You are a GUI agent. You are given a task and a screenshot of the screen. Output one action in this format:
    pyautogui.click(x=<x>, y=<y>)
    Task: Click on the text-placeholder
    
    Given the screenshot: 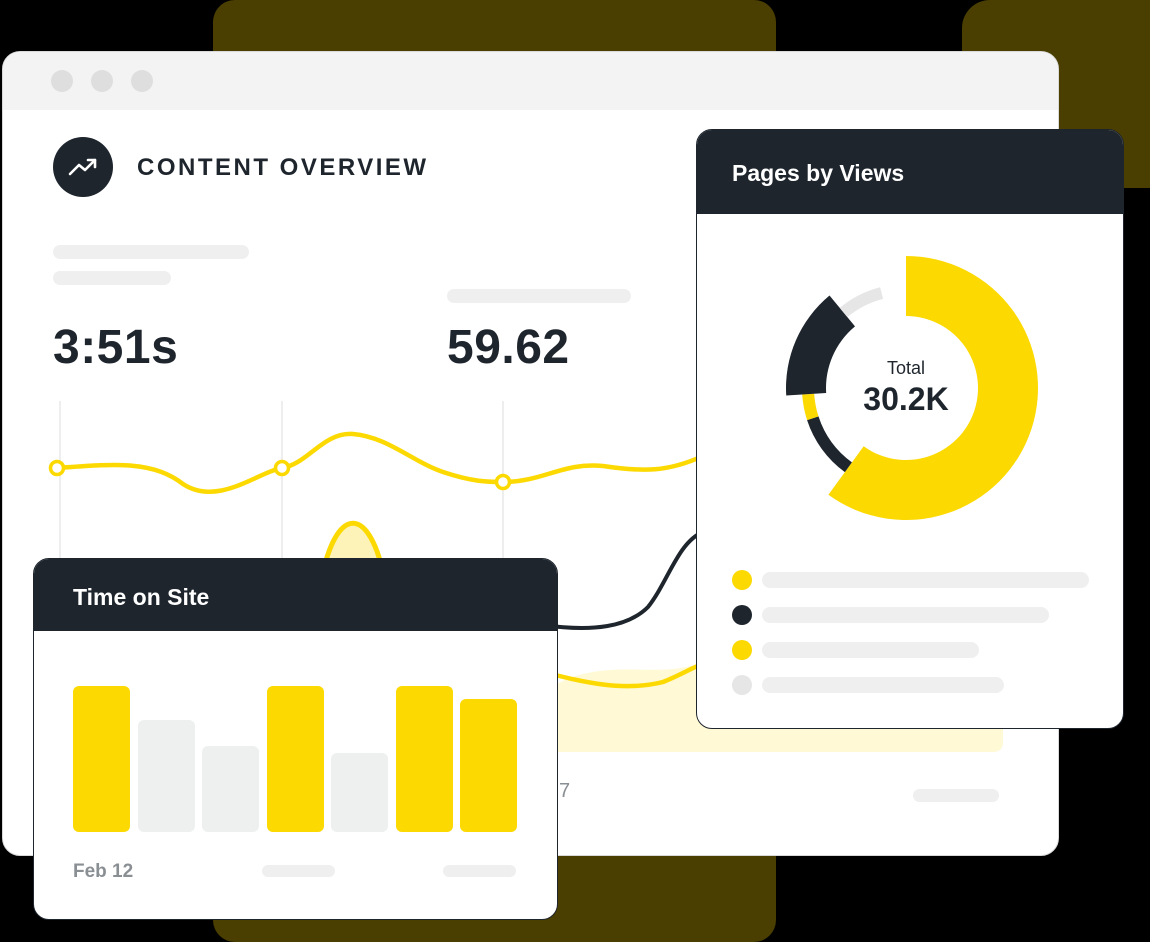 What is the action you would take?
    pyautogui.click(x=956, y=795)
    